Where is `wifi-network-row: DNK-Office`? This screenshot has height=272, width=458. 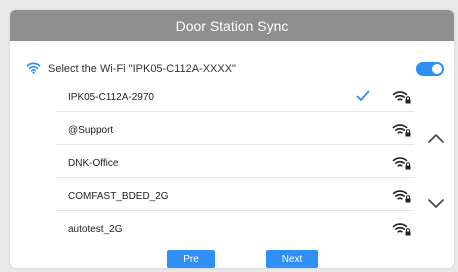
wifi-network-row: DNK-Office is located at coordinates (235, 163).